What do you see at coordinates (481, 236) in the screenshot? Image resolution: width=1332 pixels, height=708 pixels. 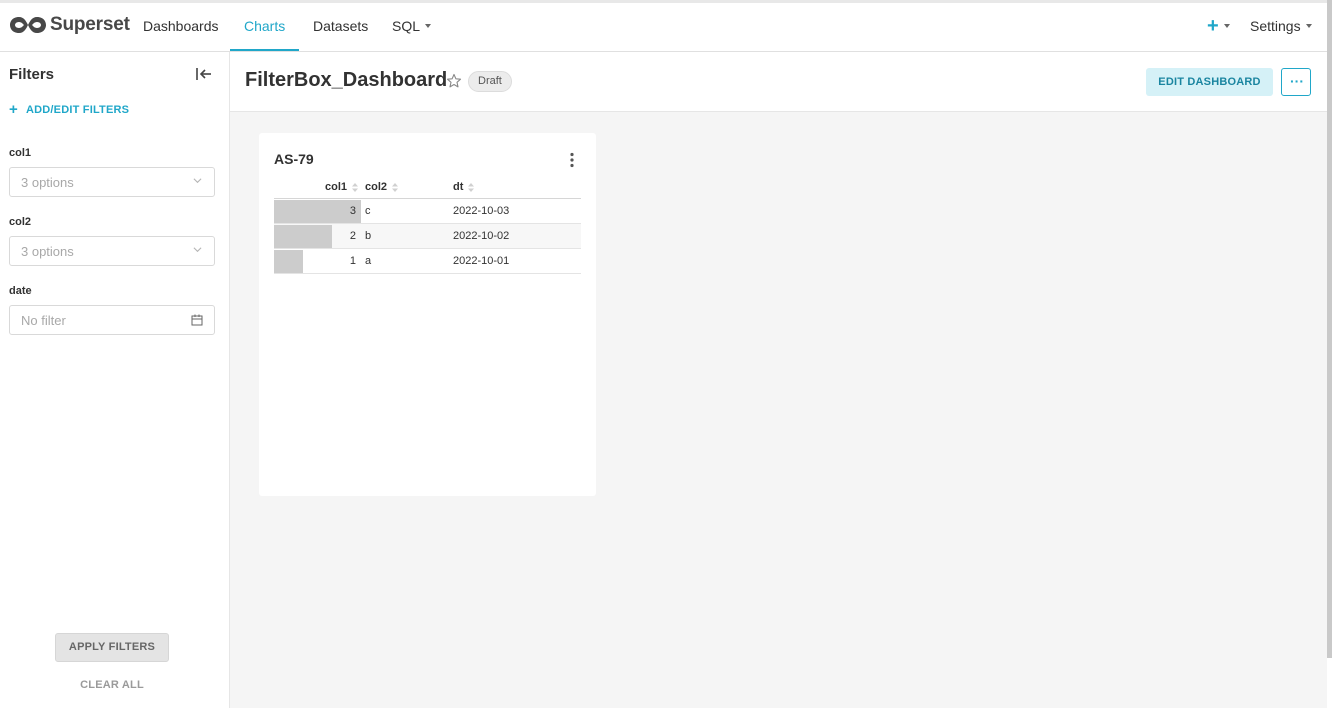 I see `cell-dt: 2022-10-02` at bounding box center [481, 236].